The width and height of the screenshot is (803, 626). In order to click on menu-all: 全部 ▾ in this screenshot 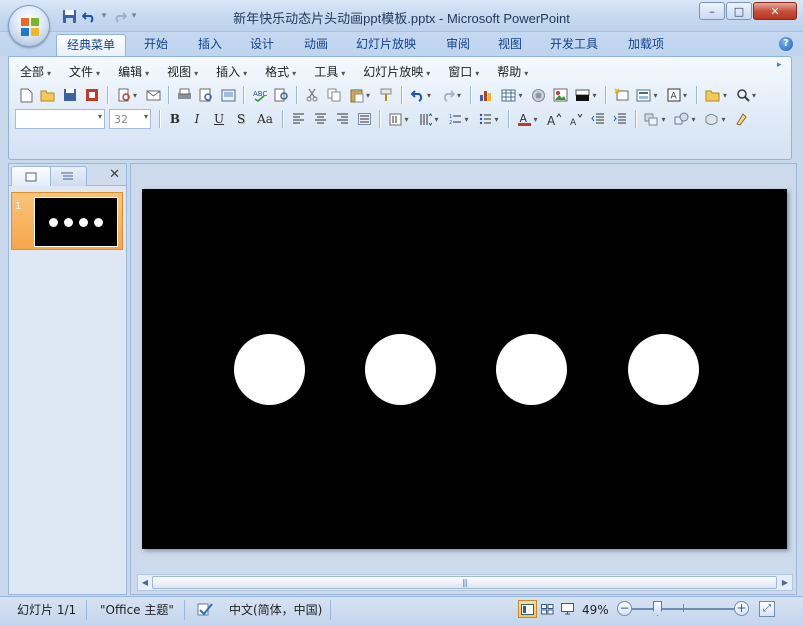, I will do `click(35, 72)`.